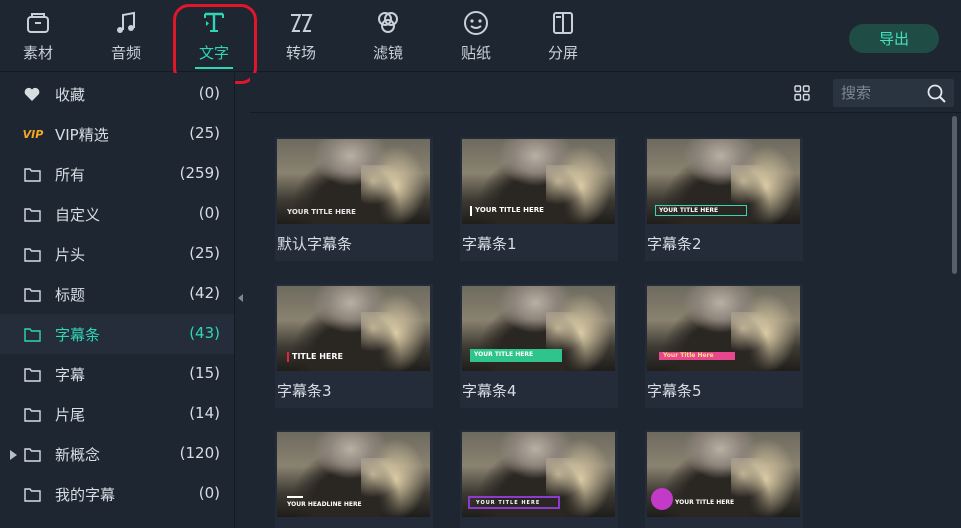  What do you see at coordinates (315, 244) in the screenshot?
I see `template-label: 默认字幕条` at bounding box center [315, 244].